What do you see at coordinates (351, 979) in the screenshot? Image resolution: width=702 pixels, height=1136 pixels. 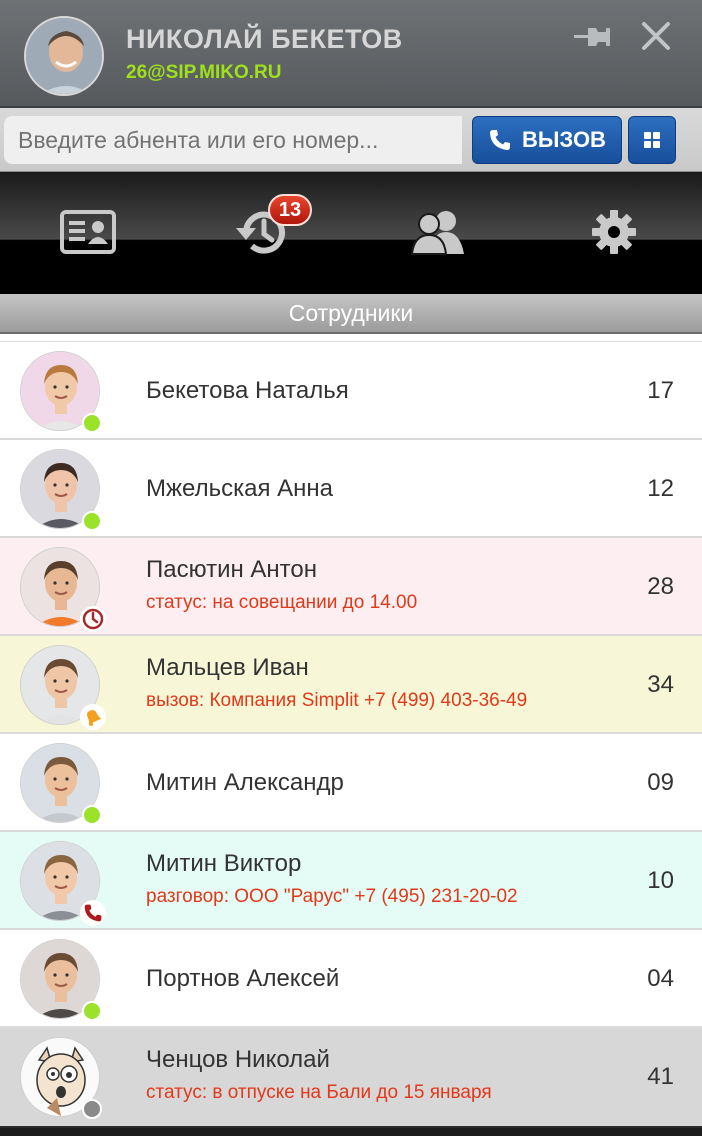 I see `contact-row: Портнов Алексей 04` at bounding box center [351, 979].